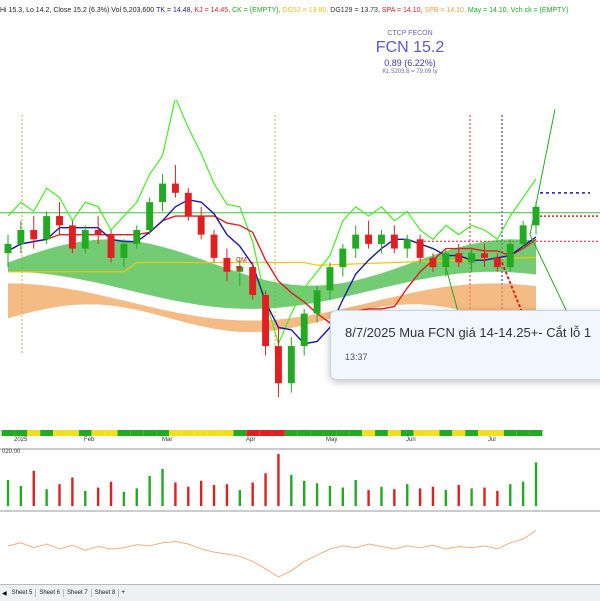 The image size is (600, 601). Describe the element at coordinates (4, 593) in the screenshot. I see `scroll-left-icon: ◀` at that location.